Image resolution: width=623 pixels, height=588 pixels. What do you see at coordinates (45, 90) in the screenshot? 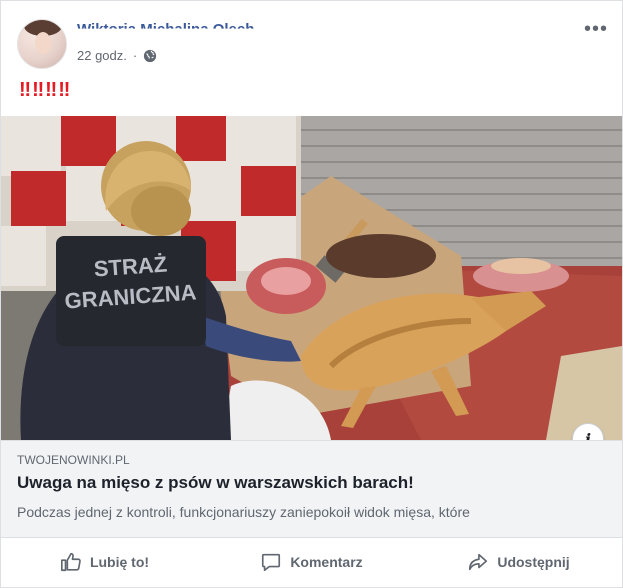
I see `post-text: ‼‼‼‼` at bounding box center [45, 90].